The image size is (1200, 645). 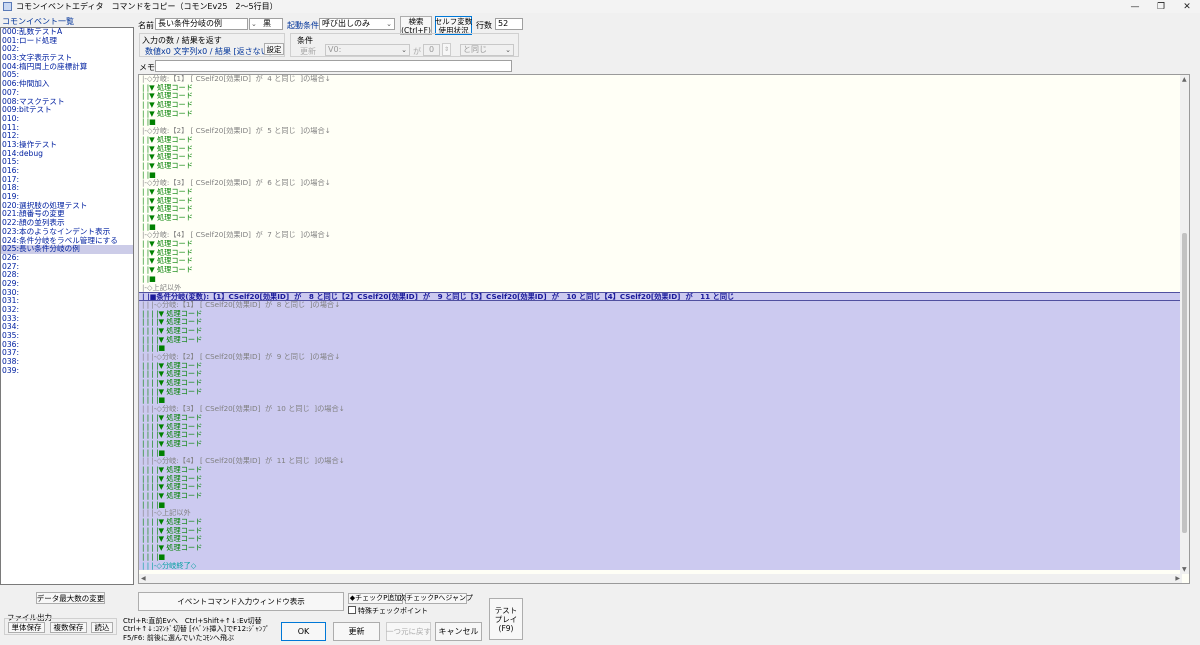 What do you see at coordinates (67, 327) in the screenshot?
I see `event-list-item: 034:` at bounding box center [67, 327].